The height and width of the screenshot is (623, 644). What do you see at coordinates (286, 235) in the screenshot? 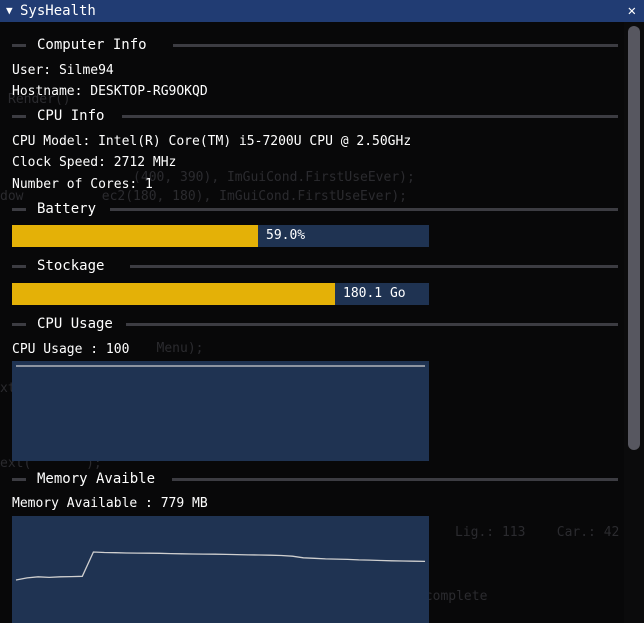
I see `battery-progress-label: 59.0%` at bounding box center [286, 235].